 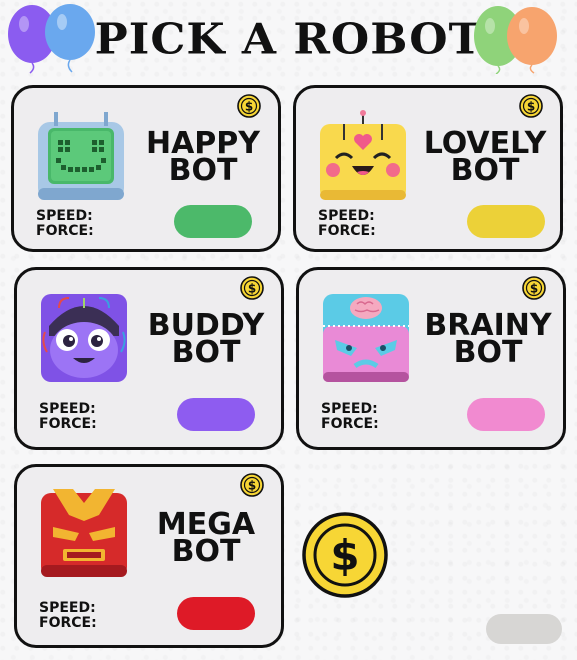 I want to click on robot-card-happy-bot: $ HAPPY BOT SPEED: FORCE:, so click(x=146, y=168).